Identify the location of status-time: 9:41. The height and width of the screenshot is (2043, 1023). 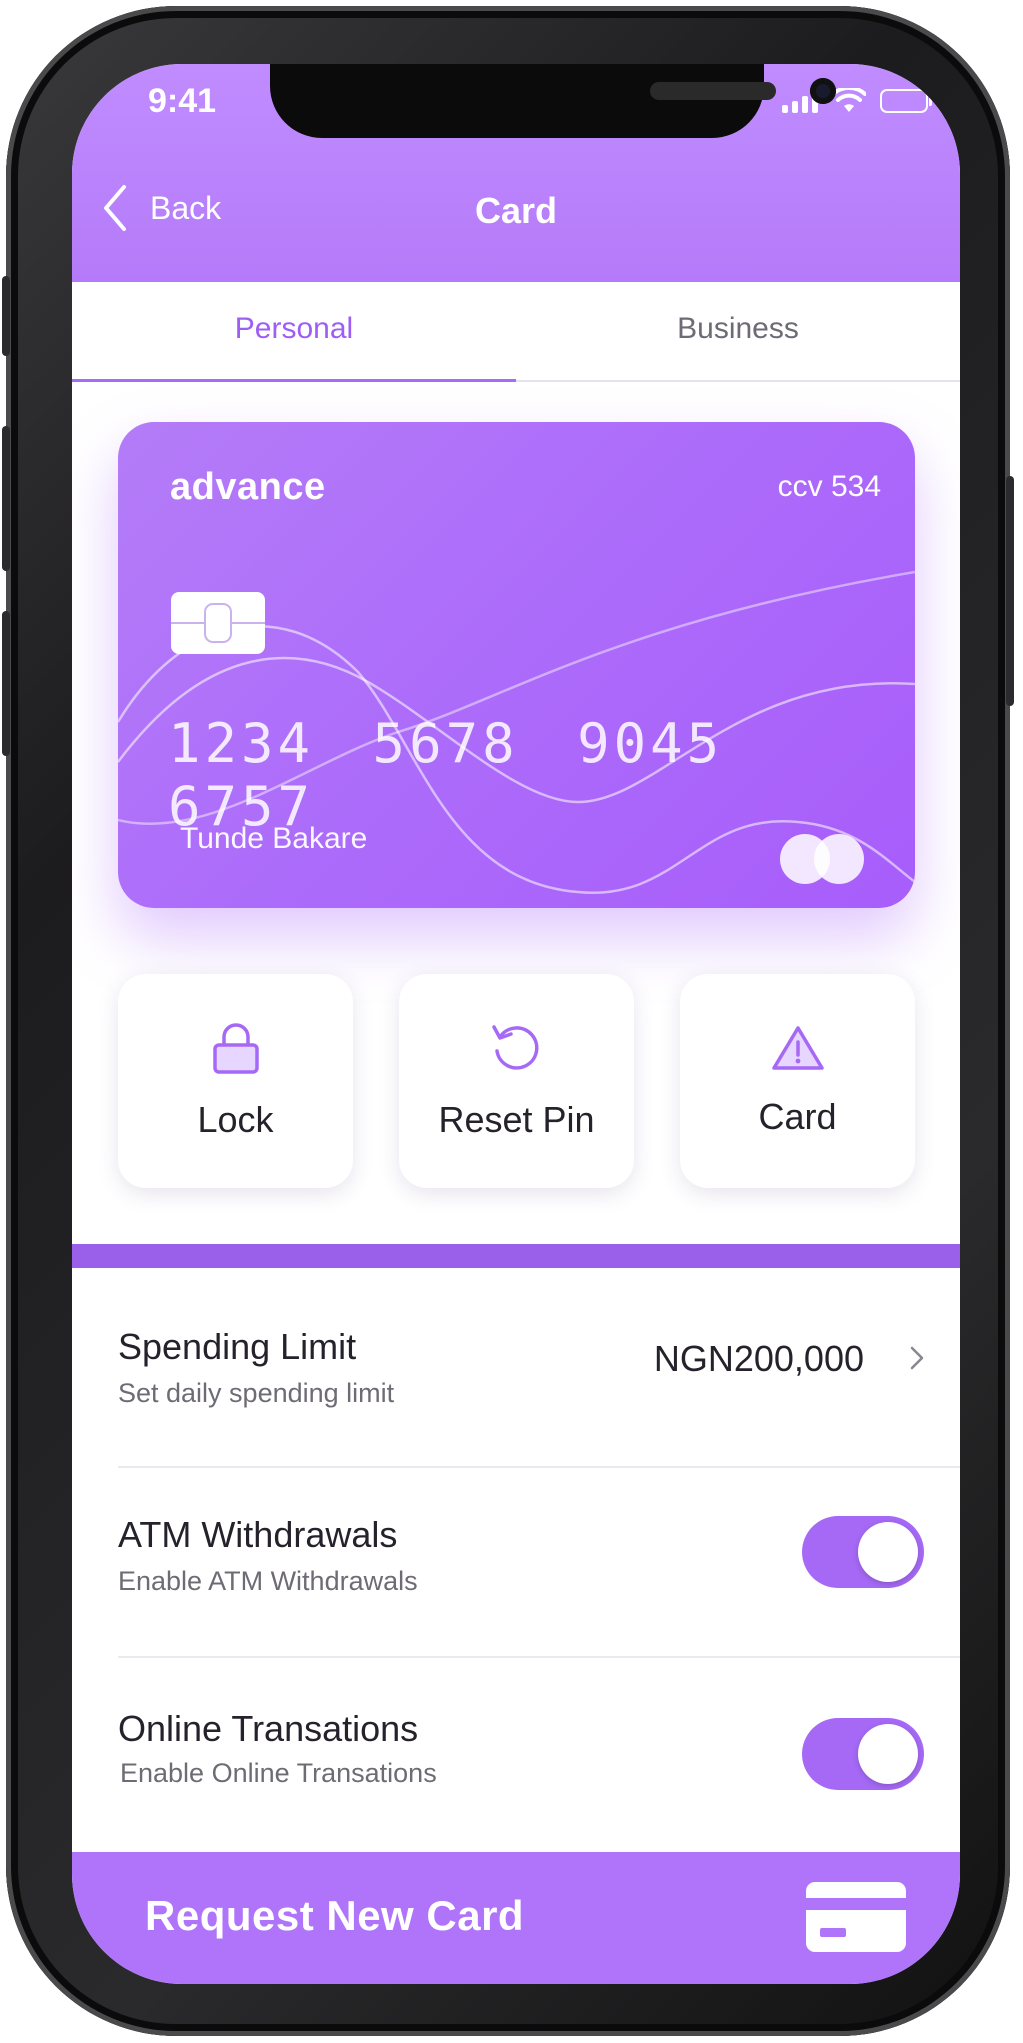
(182, 101).